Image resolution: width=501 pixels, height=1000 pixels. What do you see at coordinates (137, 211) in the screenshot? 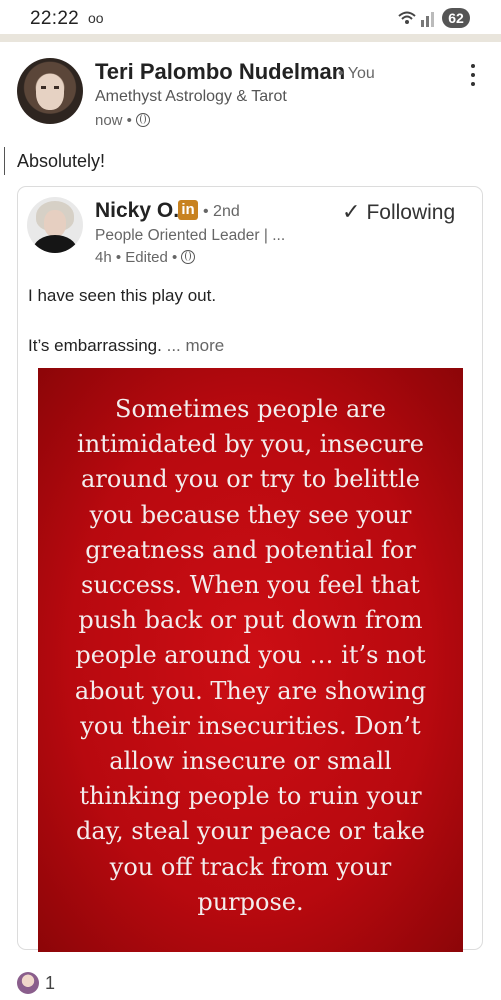
I see `shared-author-name: Nicky O.` at bounding box center [137, 211].